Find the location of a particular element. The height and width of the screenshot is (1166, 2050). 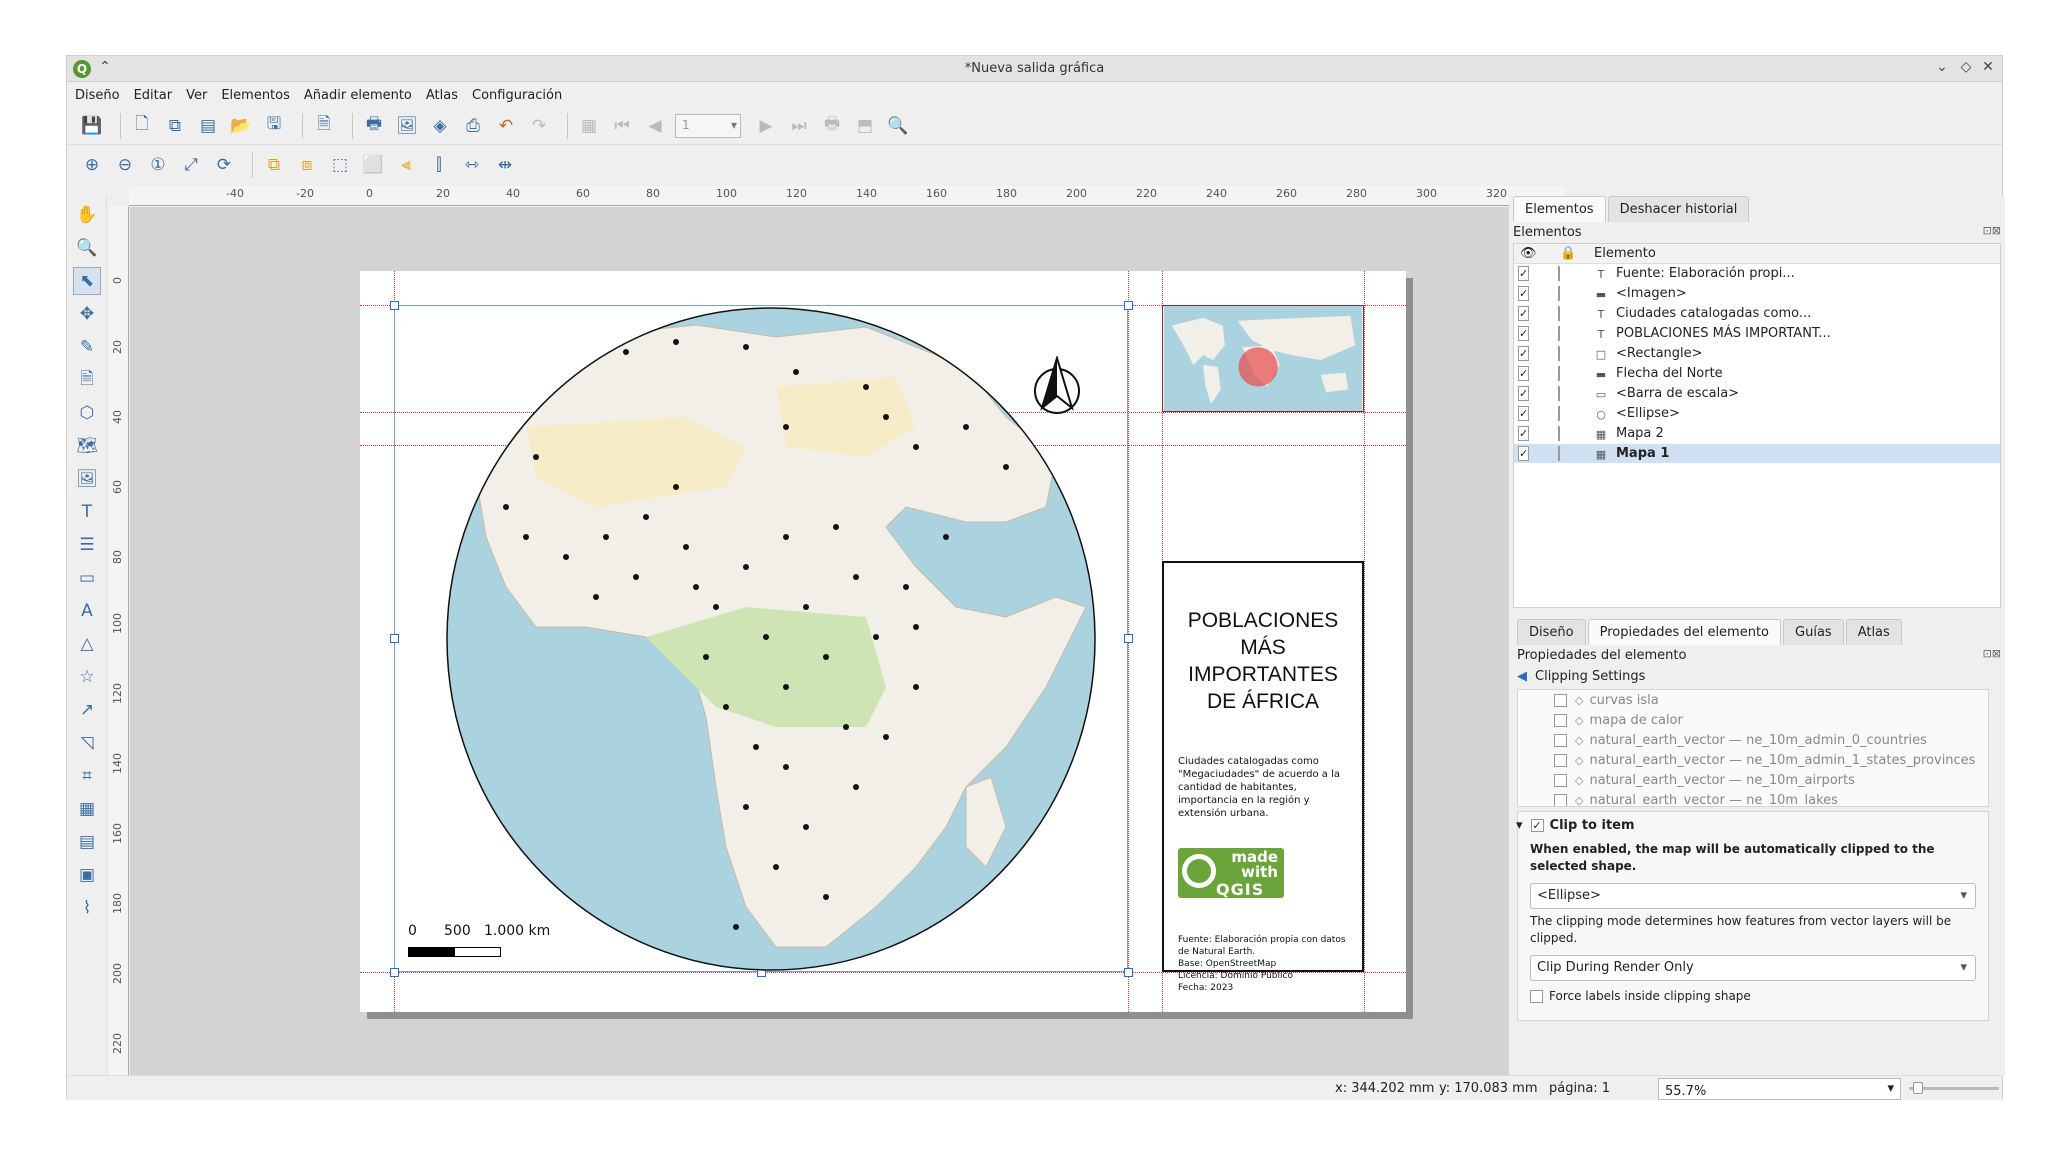

tab-diseno: Diseño is located at coordinates (1551, 632).